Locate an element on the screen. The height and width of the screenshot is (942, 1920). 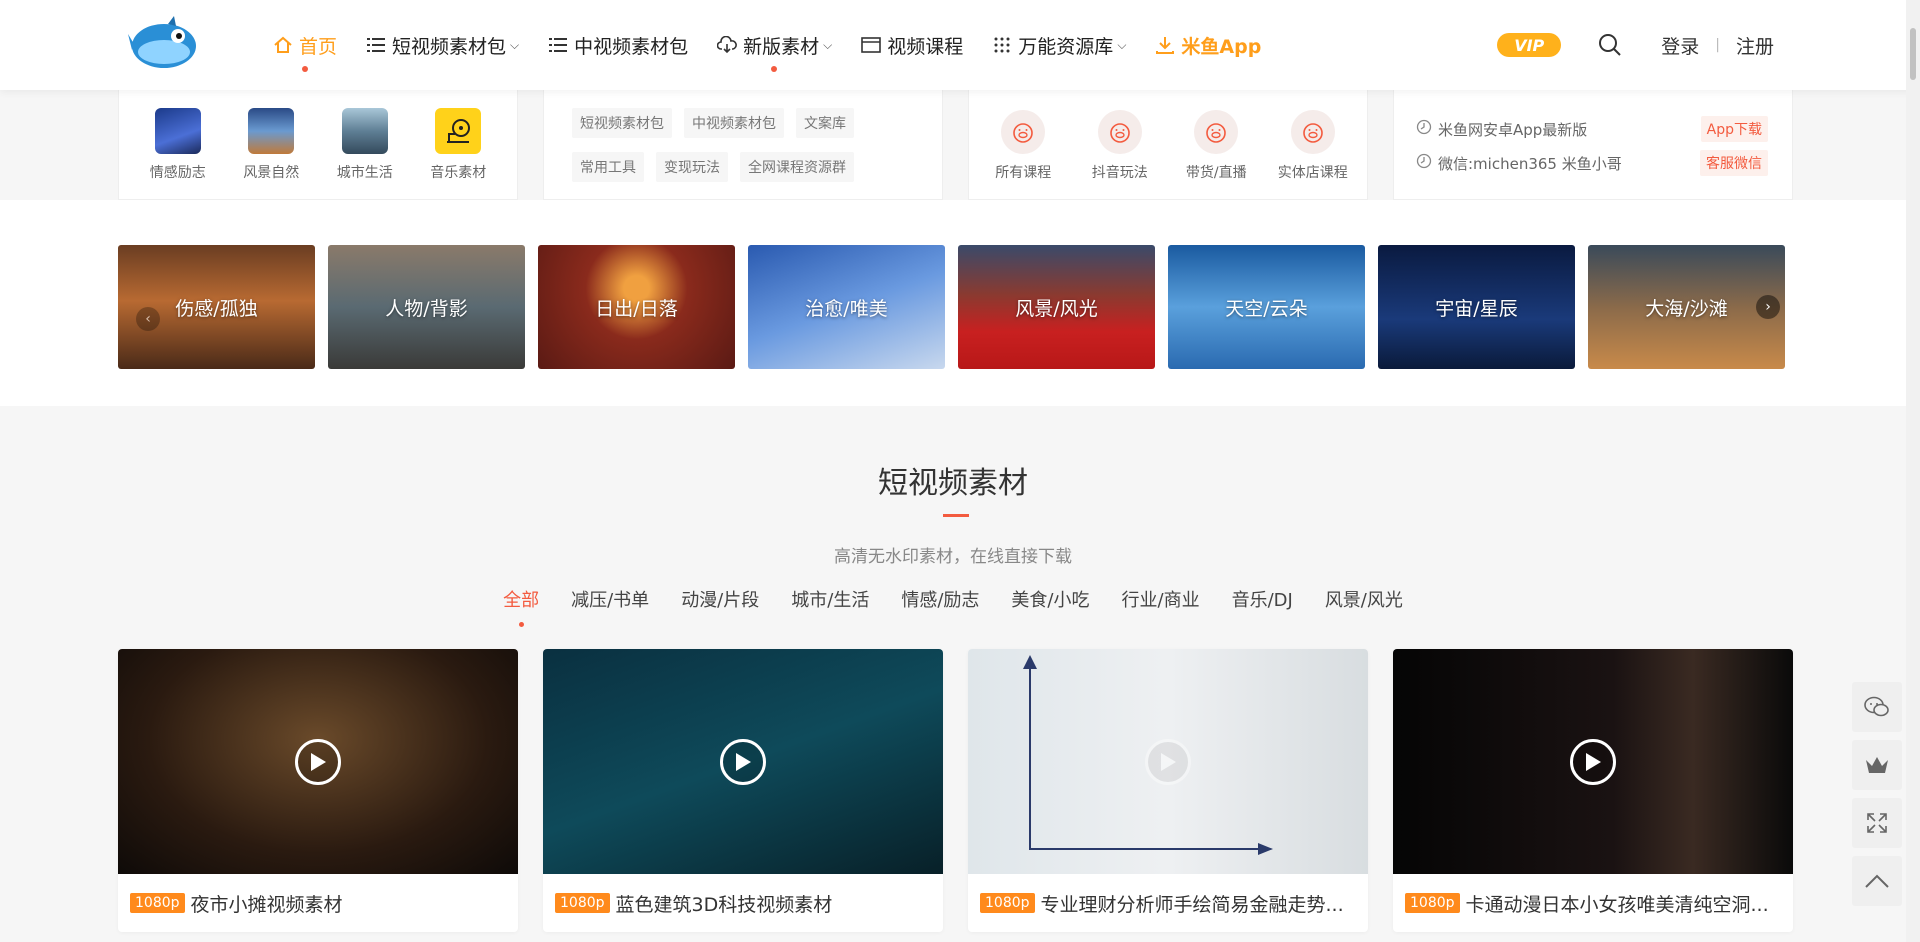
vip-badge: VIP is located at coordinates (1529, 45).